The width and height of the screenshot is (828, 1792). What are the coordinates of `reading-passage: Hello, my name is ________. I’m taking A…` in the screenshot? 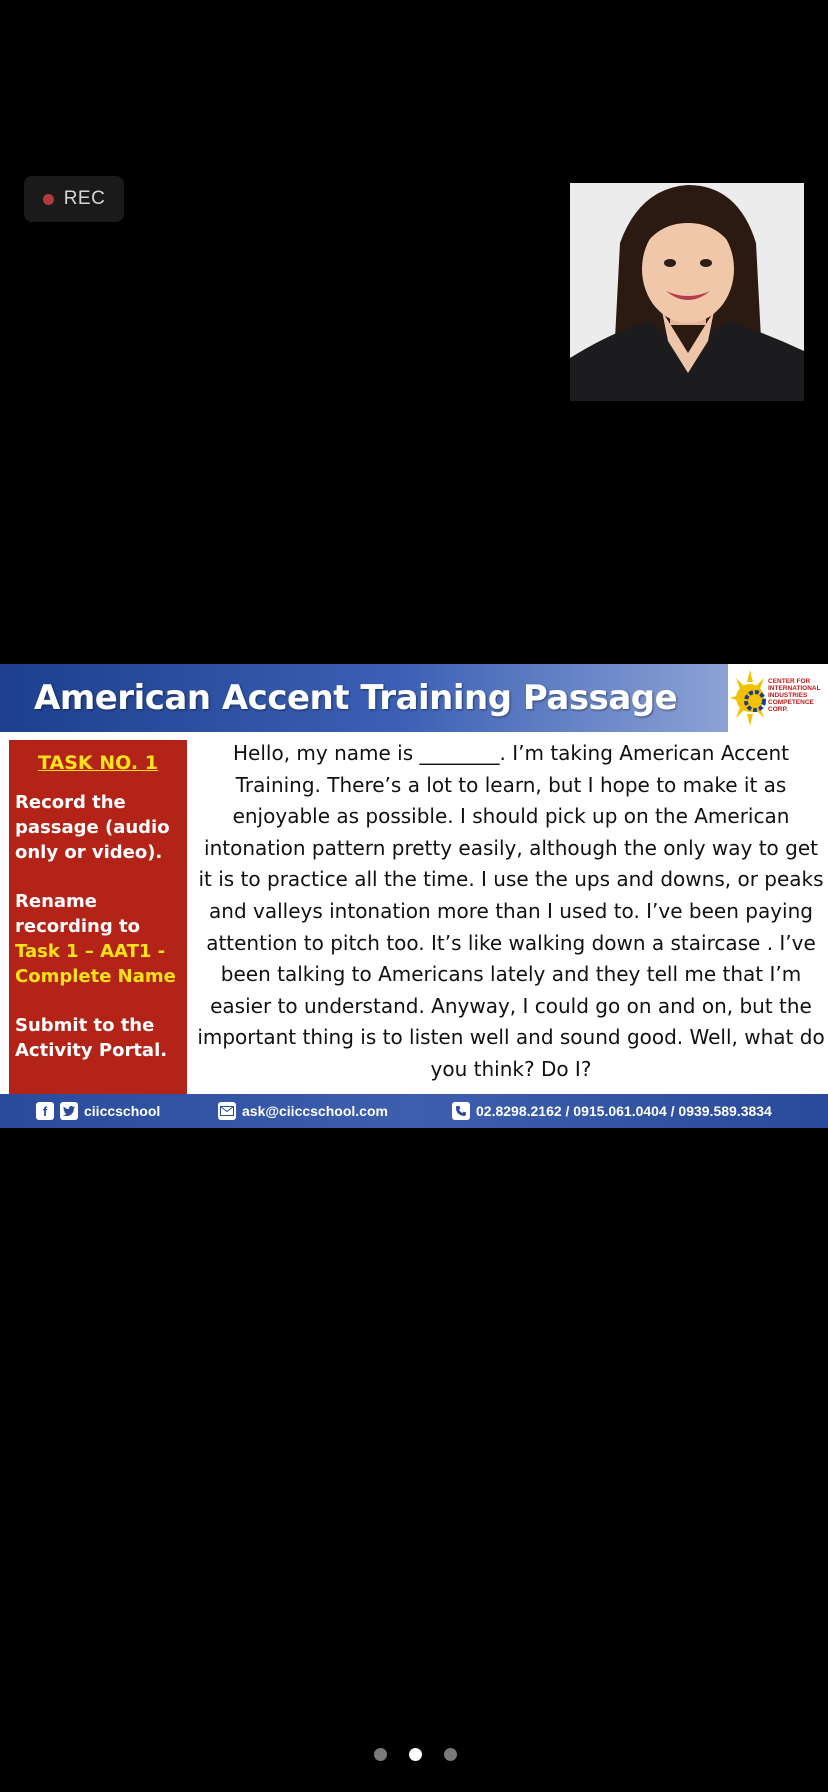 It's located at (511, 911).